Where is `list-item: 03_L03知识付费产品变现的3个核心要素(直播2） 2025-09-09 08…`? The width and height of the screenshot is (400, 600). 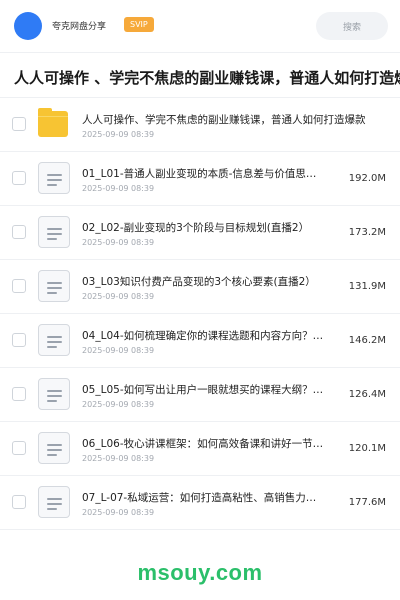
list-item: 03_L03知识付费产品变现的3个核心要素(直播2） 2025-09-09 08… is located at coordinates (200, 287).